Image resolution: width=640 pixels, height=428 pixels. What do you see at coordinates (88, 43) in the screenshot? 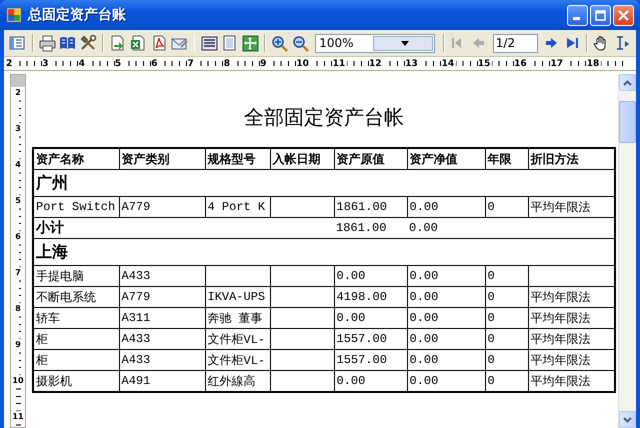
I see `tools-icon` at bounding box center [88, 43].